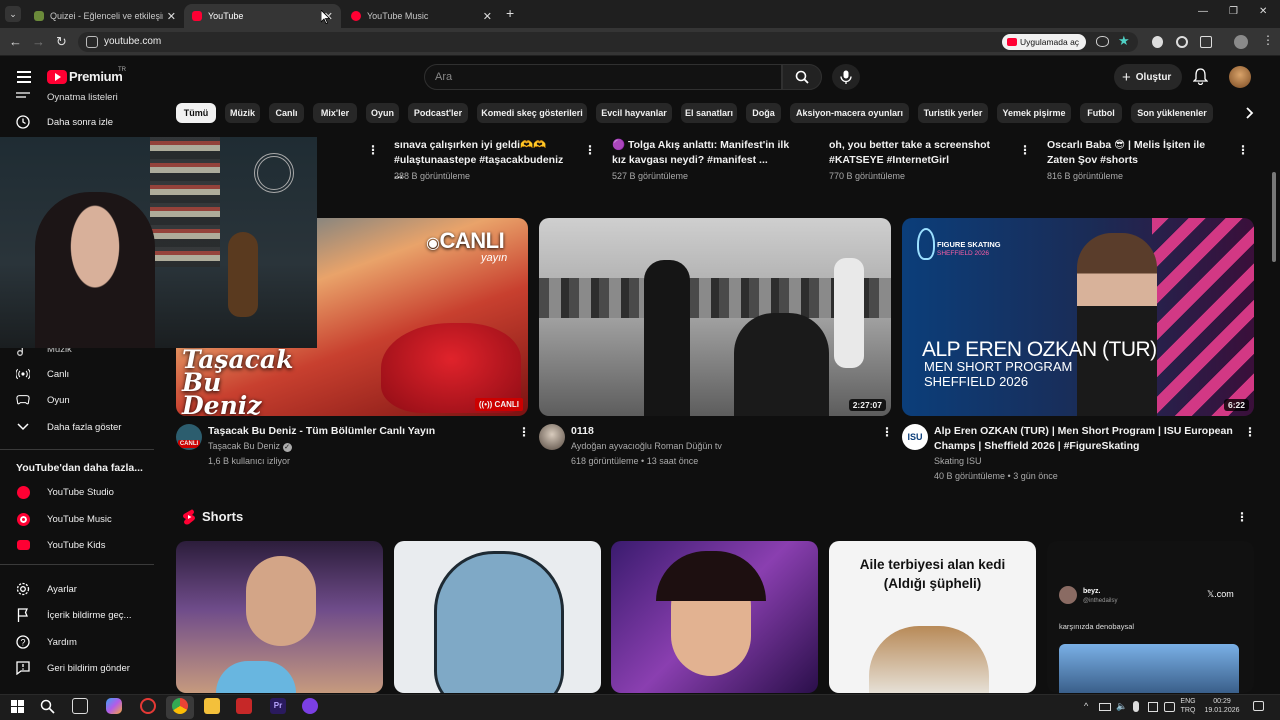 This screenshot has width=1280, height=720. Describe the element at coordinates (1200, 76) in the screenshot. I see `notifications-bell-icon` at that location.